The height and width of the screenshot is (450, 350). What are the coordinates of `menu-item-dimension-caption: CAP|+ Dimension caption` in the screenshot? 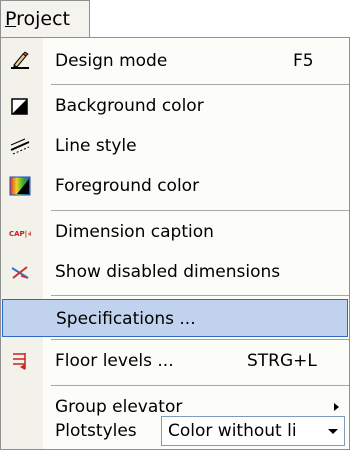 It's located at (175, 232).